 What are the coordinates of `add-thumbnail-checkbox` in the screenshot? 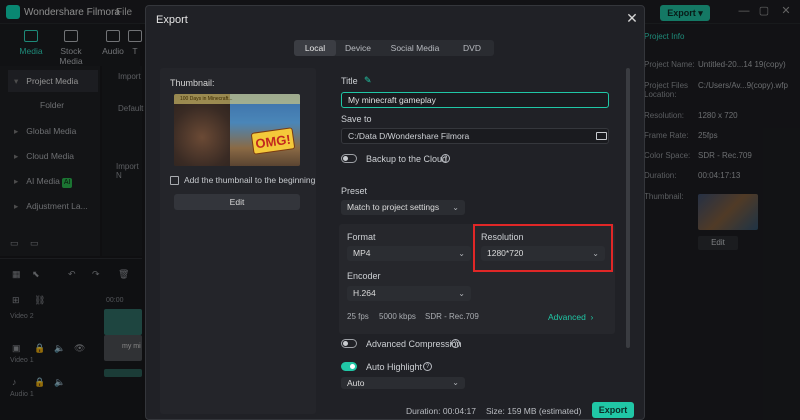 It's located at (174, 180).